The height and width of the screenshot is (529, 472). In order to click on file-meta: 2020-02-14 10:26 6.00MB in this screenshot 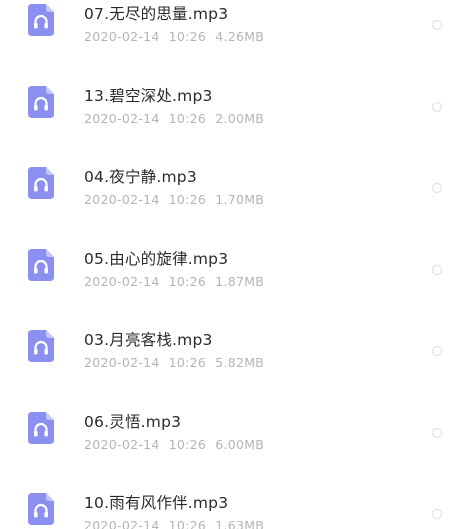, I will do `click(174, 444)`.